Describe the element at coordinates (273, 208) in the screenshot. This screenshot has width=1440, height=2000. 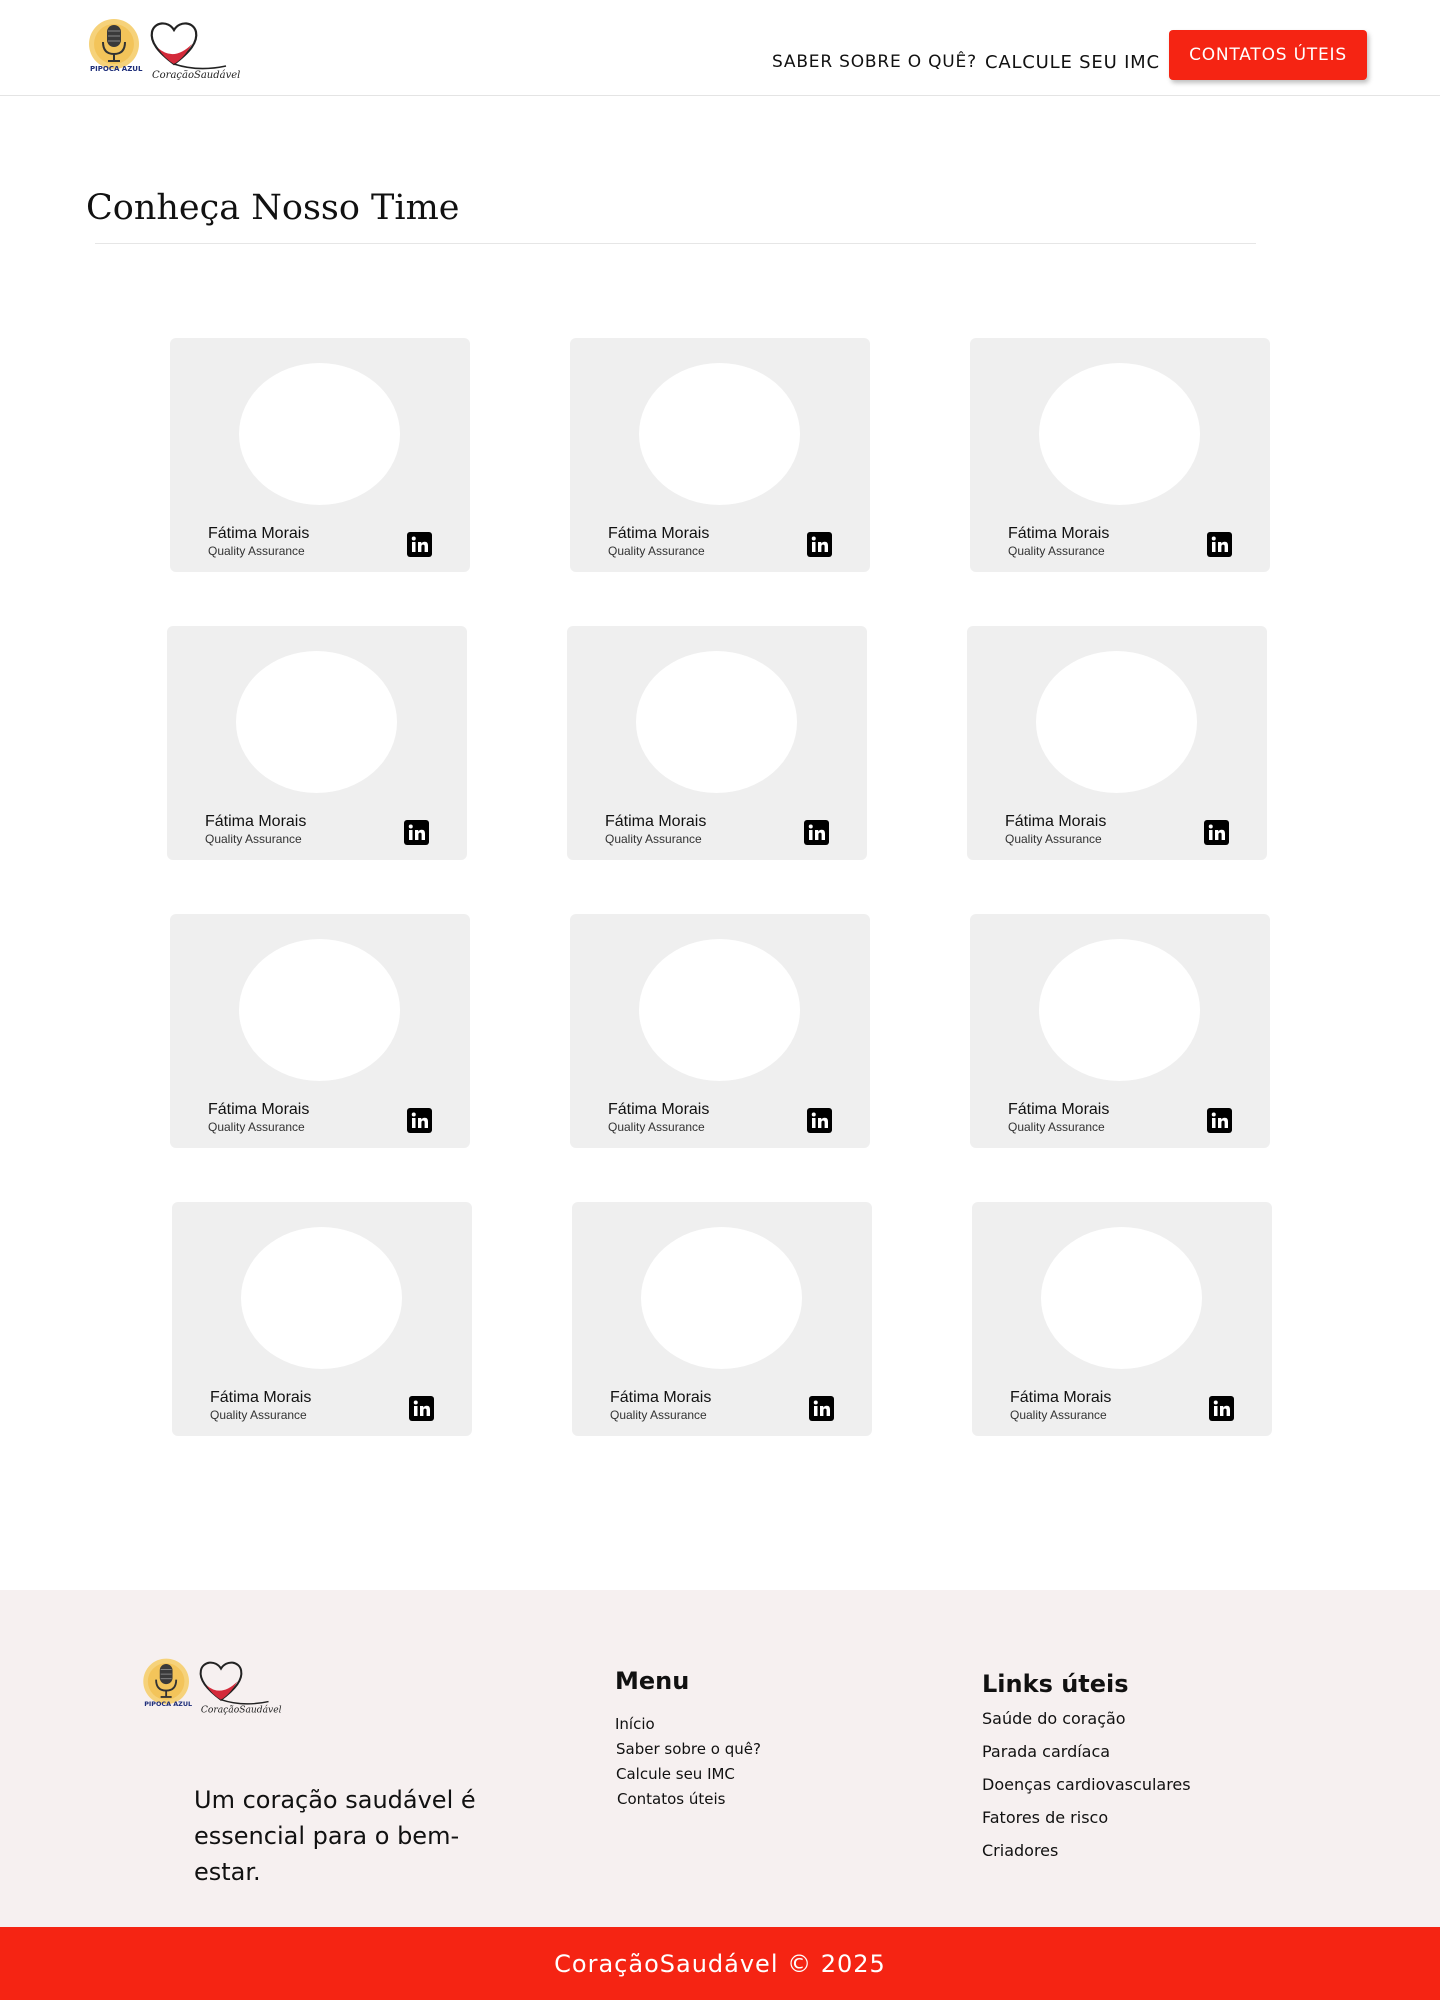
I see `page-title: Conheça Nosso Time` at that location.